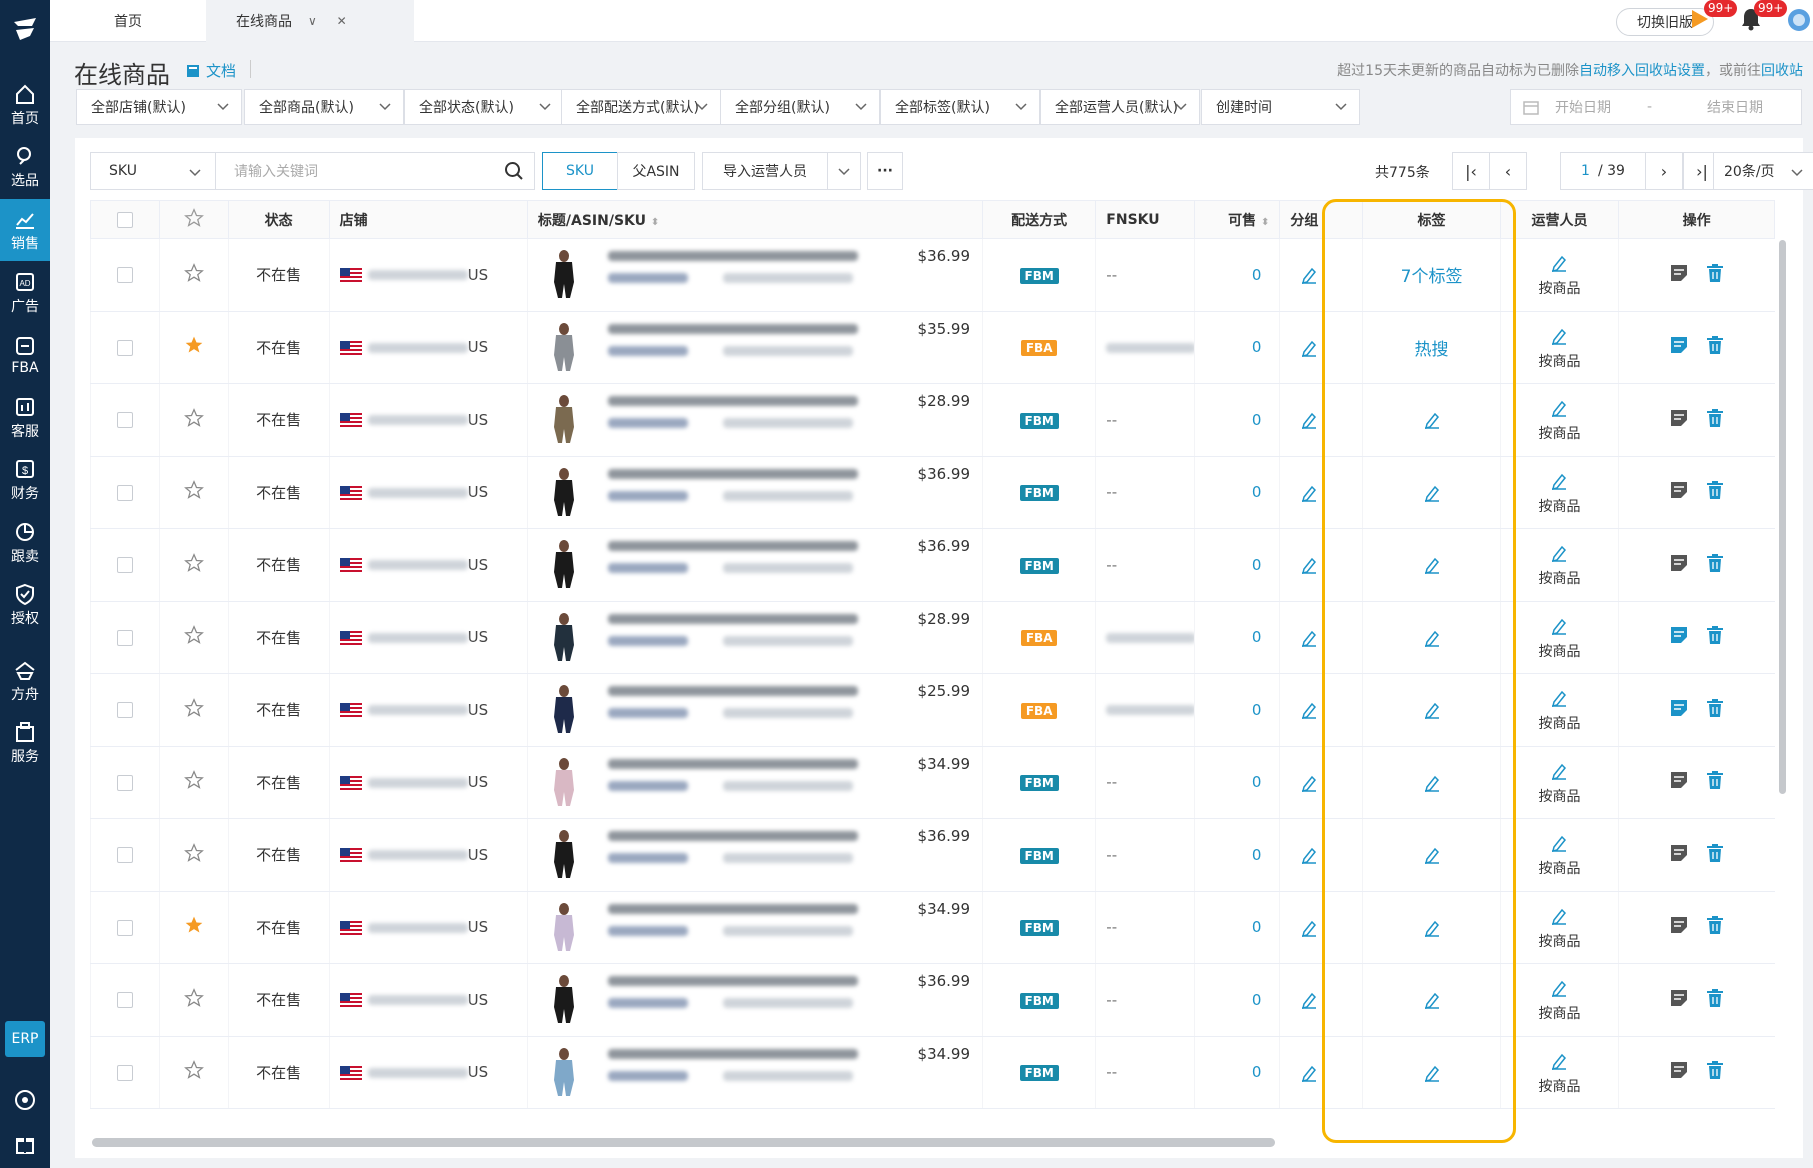  What do you see at coordinates (932, 420) in the screenshot?
I see `table-row: 不在售 US $28.99 FBM -- 0 按商品` at bounding box center [932, 420].